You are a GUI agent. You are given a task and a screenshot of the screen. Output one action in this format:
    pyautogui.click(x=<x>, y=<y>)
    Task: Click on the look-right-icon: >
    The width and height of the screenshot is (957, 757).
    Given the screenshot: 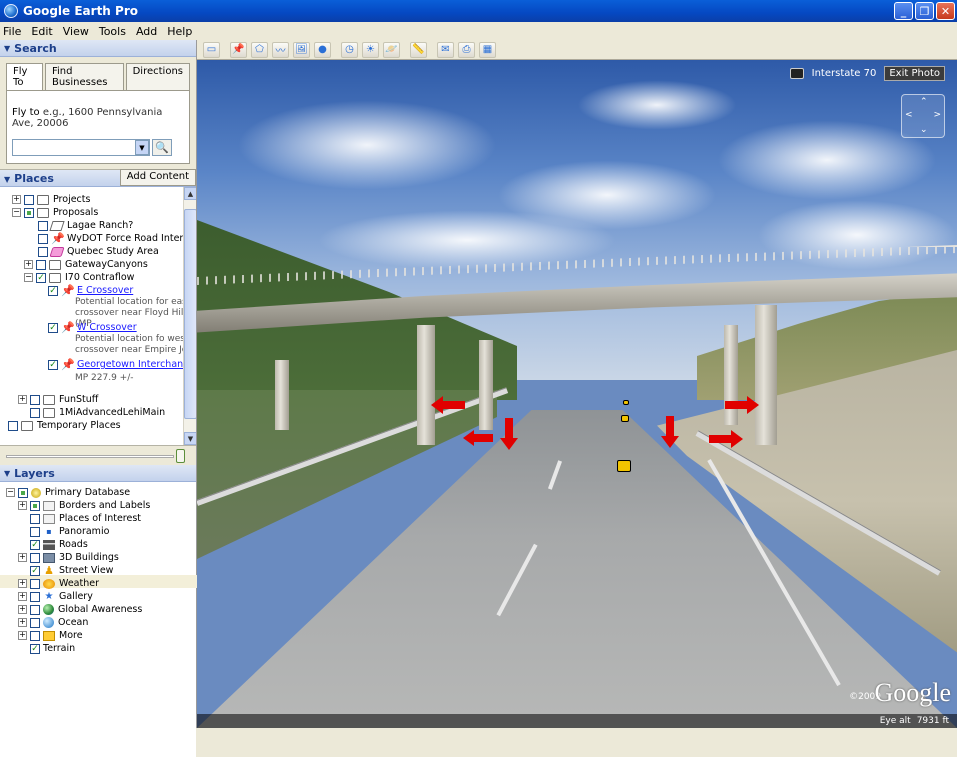 What is the action you would take?
    pyautogui.click(x=937, y=115)
    